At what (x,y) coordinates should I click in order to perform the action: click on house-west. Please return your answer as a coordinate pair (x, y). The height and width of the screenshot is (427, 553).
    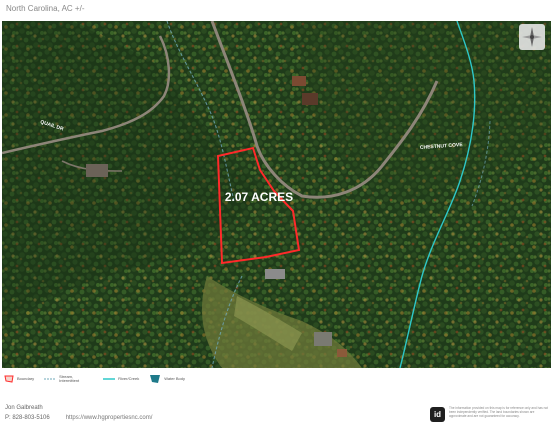
    Looking at the image, I should click on (97, 170).